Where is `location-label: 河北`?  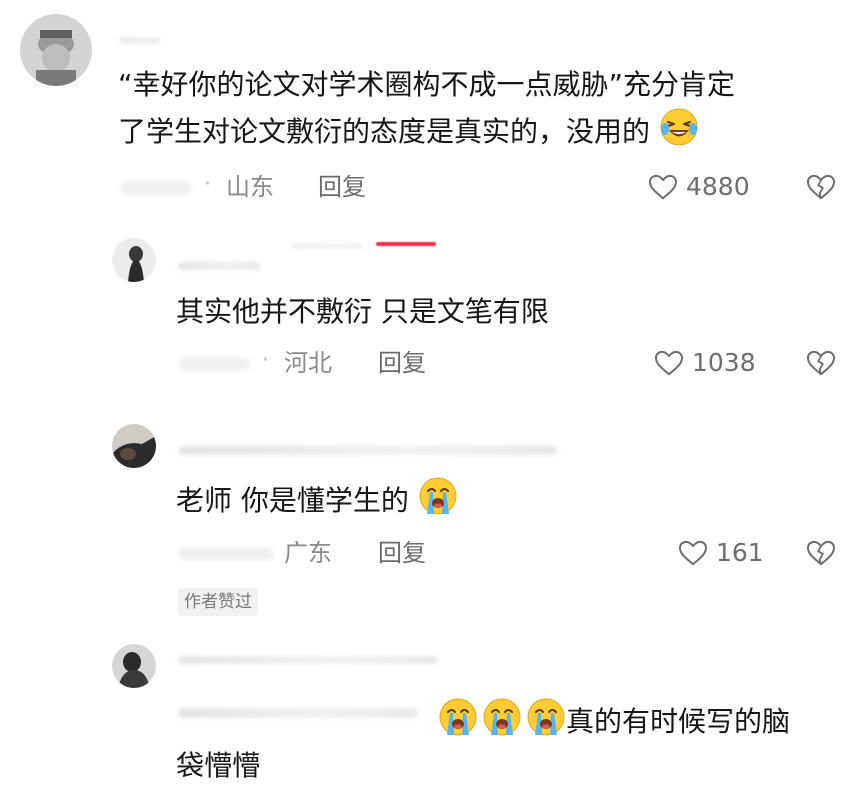
location-label: 河北 is located at coordinates (308, 363).